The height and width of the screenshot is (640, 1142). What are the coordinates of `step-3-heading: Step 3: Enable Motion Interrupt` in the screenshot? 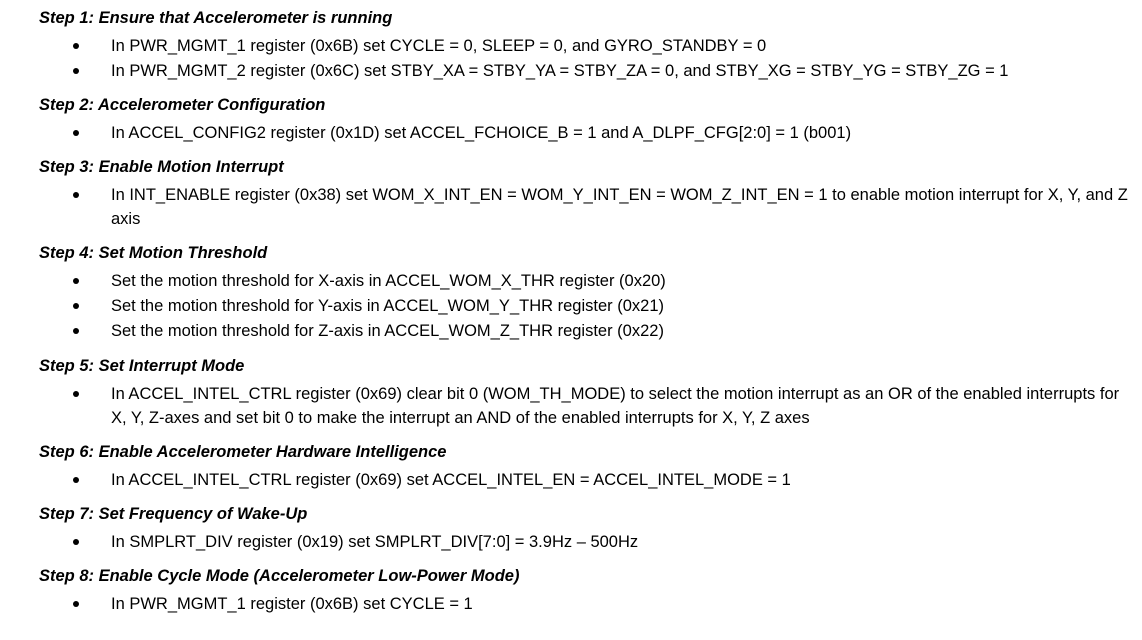 It's located at (161, 167).